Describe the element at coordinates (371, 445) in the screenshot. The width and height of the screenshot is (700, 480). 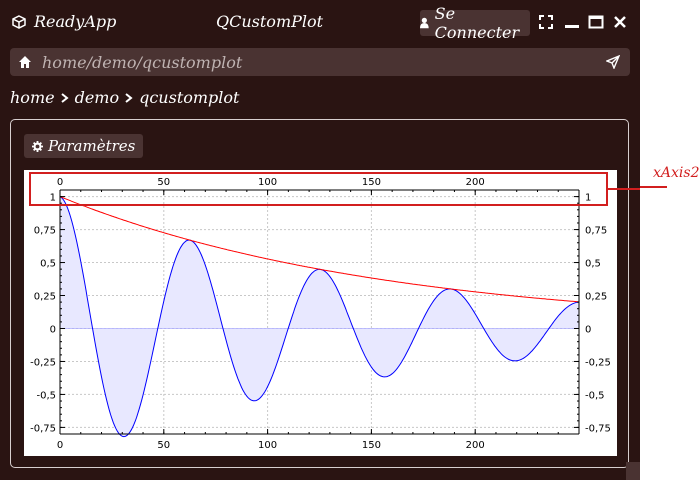
I see `x-tick-label: 150` at that location.